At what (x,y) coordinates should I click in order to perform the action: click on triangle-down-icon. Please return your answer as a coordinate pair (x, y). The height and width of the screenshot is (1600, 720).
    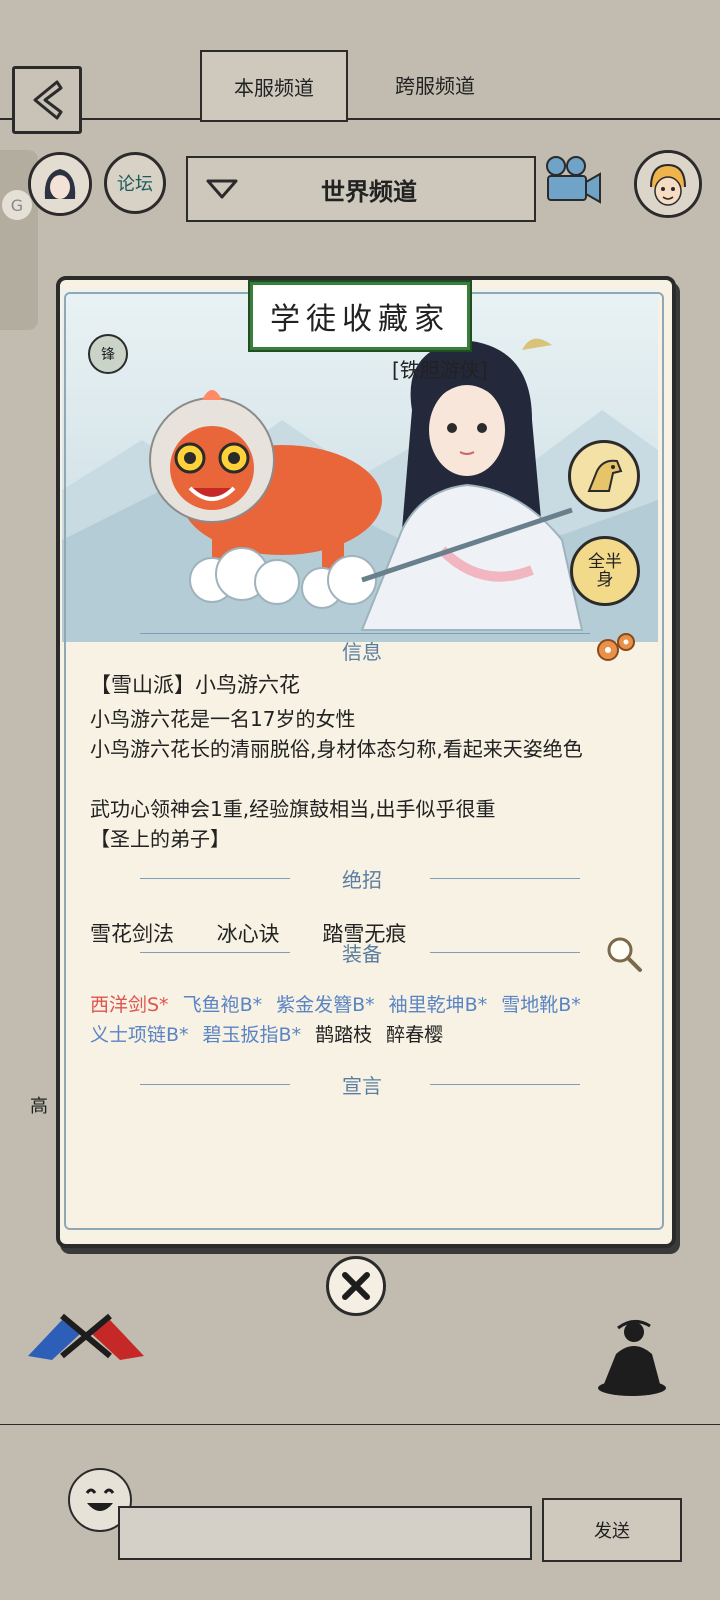
    Looking at the image, I should click on (222, 189).